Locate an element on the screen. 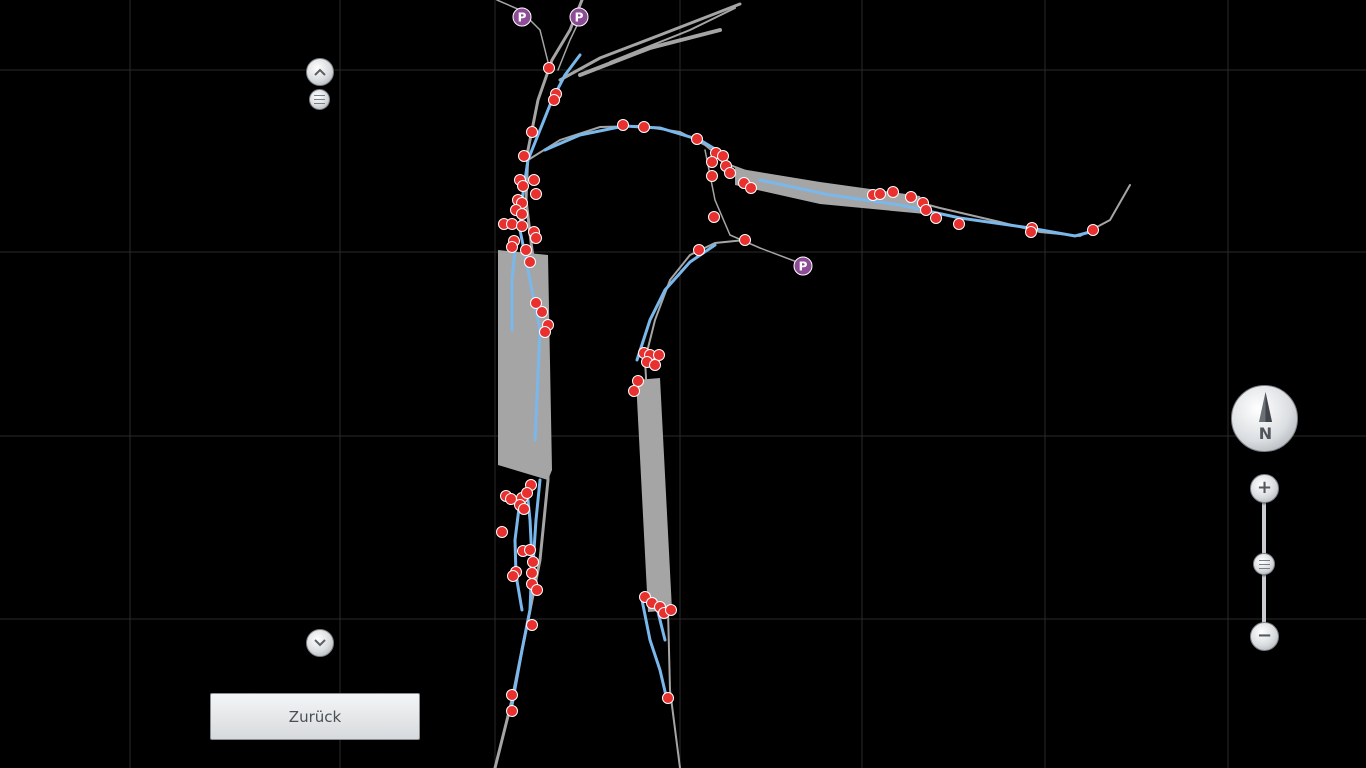 This screenshot has height=768, width=1366. chevron-up-icon is located at coordinates (320, 72).